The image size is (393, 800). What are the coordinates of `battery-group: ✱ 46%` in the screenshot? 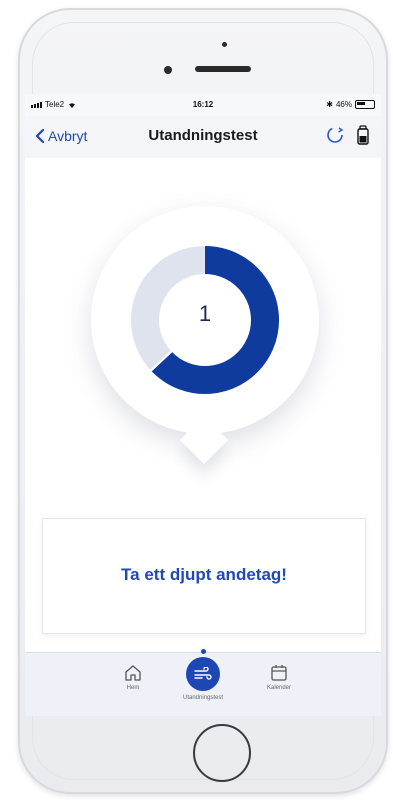 It's located at (350, 104).